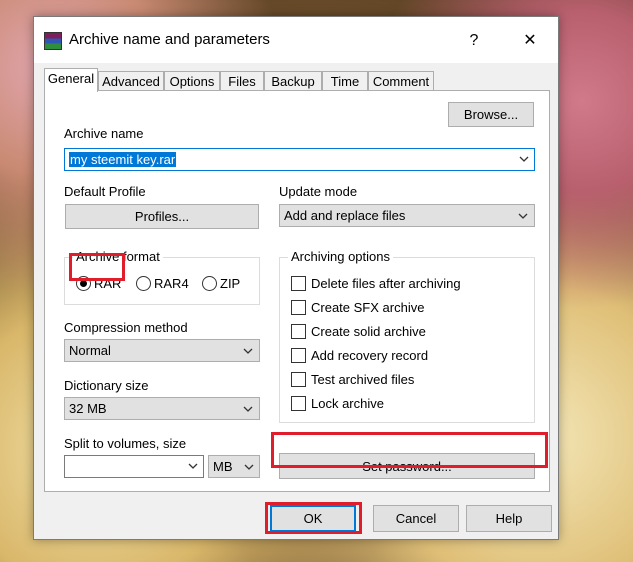  Describe the element at coordinates (104, 133) in the screenshot. I see `archive-name-label: Archive name` at that location.